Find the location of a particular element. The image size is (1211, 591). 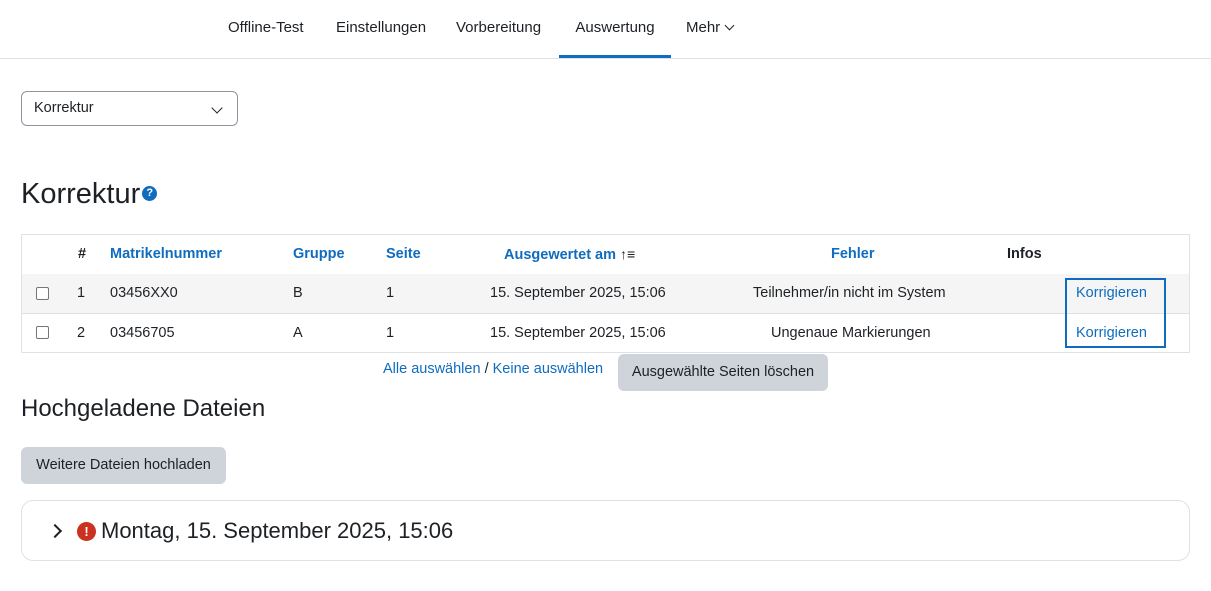

selection-links: Alle auswählen / Keine auswählen is located at coordinates (493, 369).